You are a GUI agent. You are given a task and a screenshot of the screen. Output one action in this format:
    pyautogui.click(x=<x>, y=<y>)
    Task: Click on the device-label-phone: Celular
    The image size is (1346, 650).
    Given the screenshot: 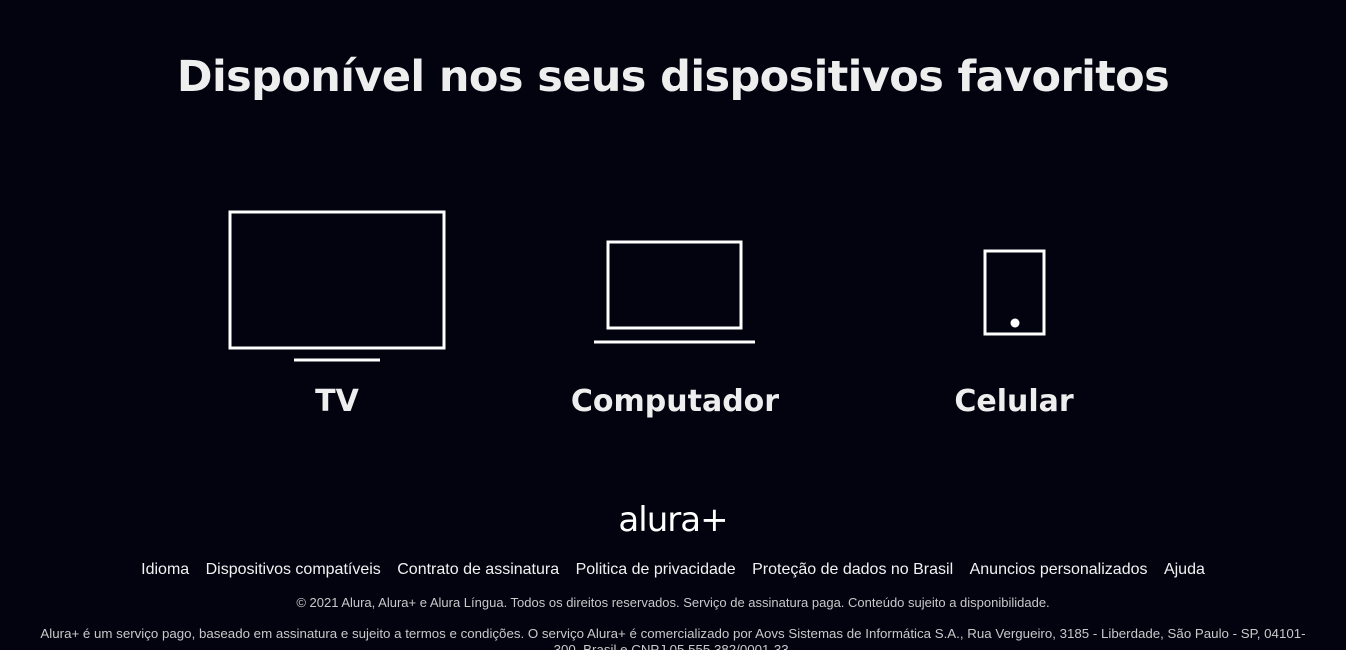 What is the action you would take?
    pyautogui.click(x=1014, y=401)
    